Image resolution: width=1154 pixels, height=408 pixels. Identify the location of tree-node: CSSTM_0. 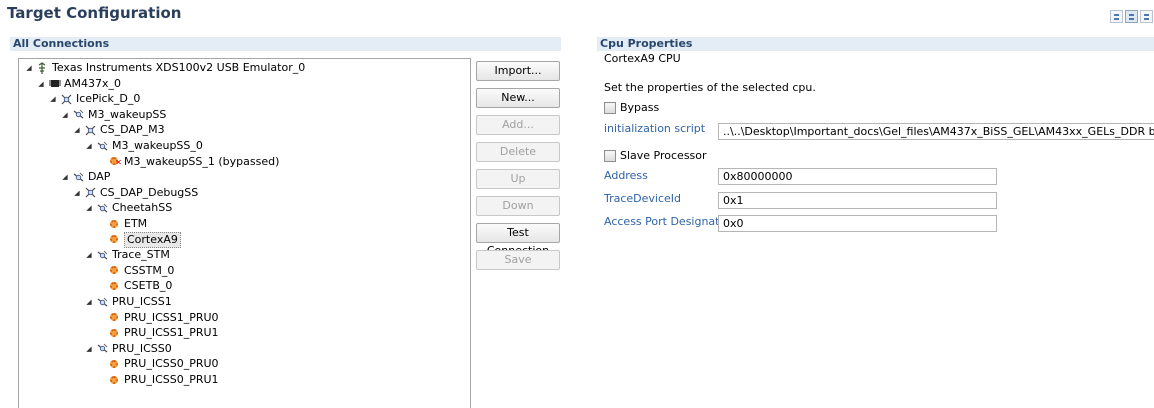
(135, 271).